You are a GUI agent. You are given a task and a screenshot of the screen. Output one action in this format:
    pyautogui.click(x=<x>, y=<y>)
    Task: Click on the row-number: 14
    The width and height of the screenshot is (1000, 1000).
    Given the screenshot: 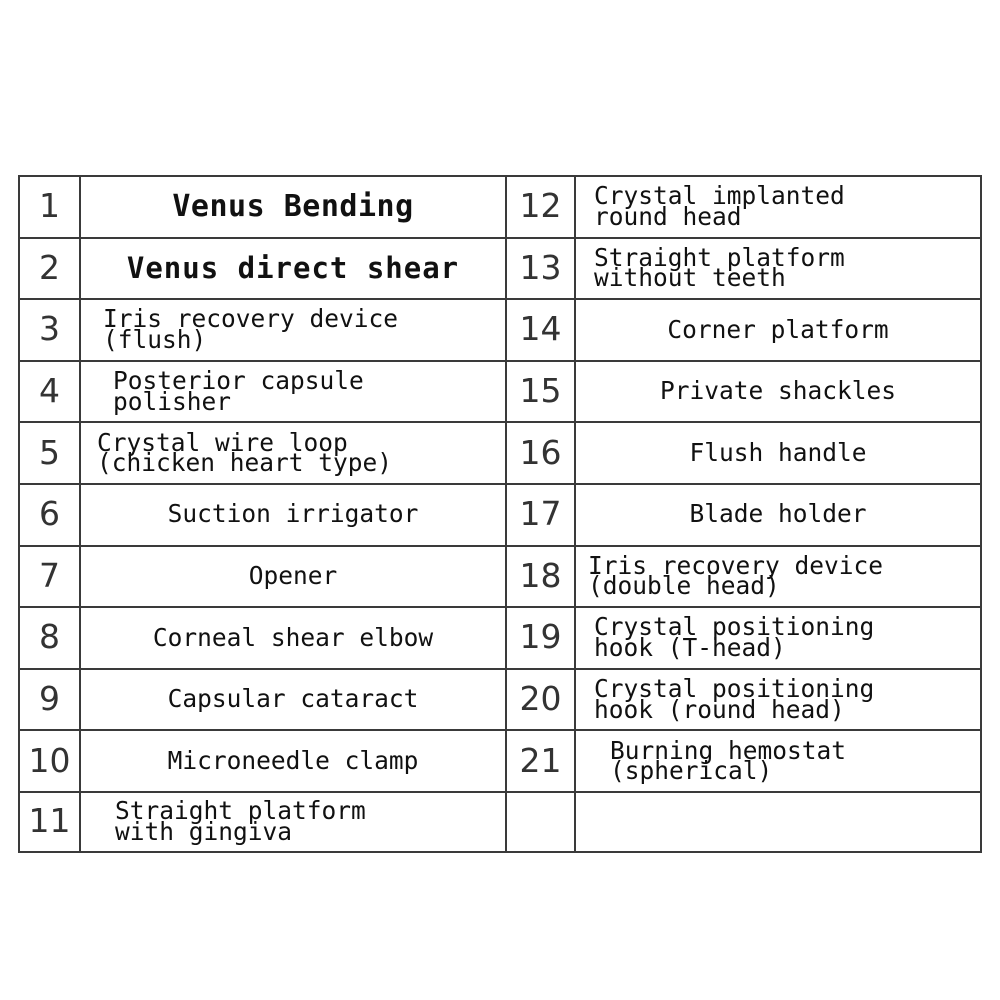 What is the action you would take?
    pyautogui.click(x=541, y=330)
    